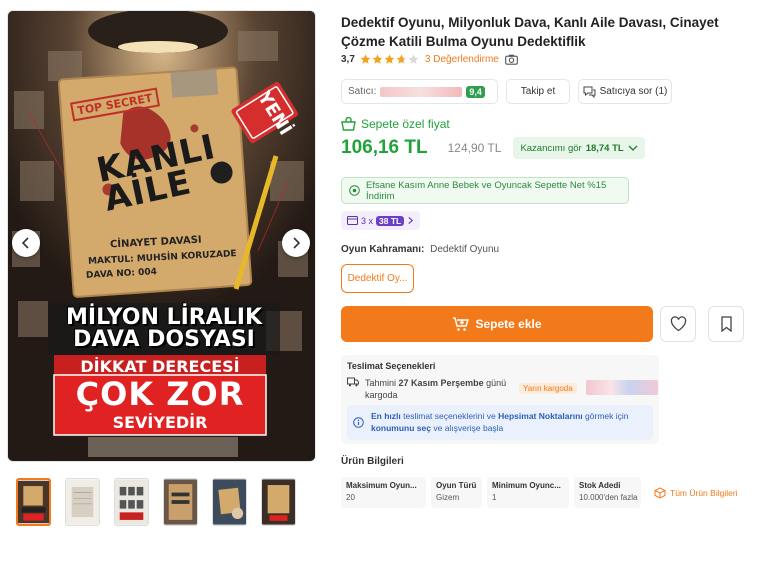  I want to click on star-half-icon, so click(401, 59).